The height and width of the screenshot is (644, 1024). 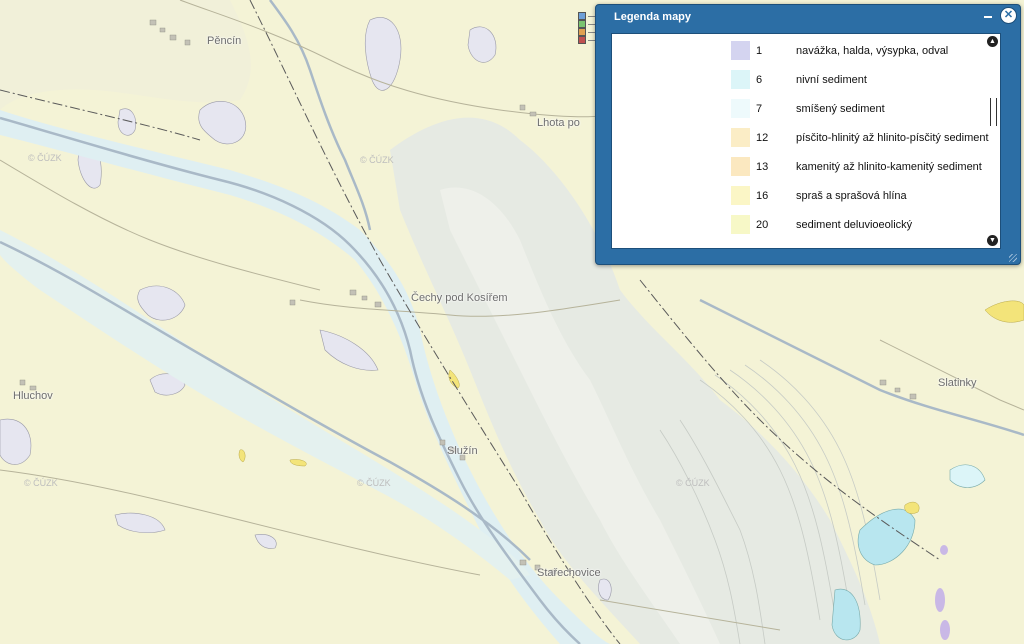 What do you see at coordinates (840, 109) in the screenshot?
I see `legend-label: smíšený sediment` at bounding box center [840, 109].